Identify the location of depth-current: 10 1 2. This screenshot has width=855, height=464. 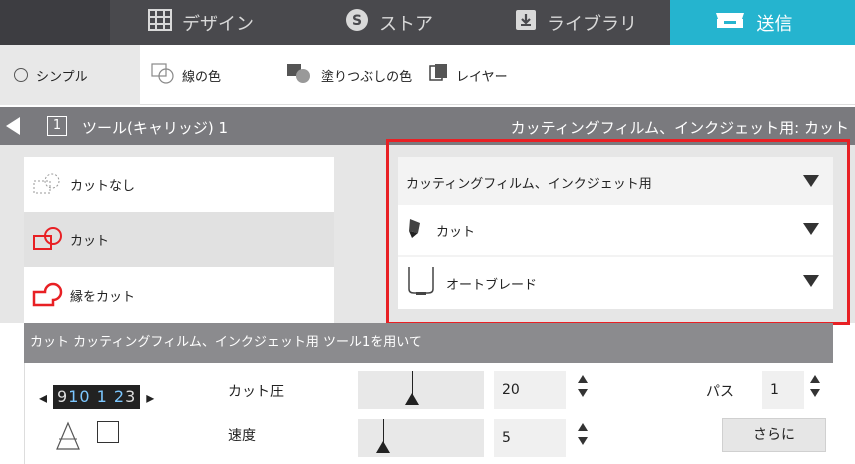
(97, 396).